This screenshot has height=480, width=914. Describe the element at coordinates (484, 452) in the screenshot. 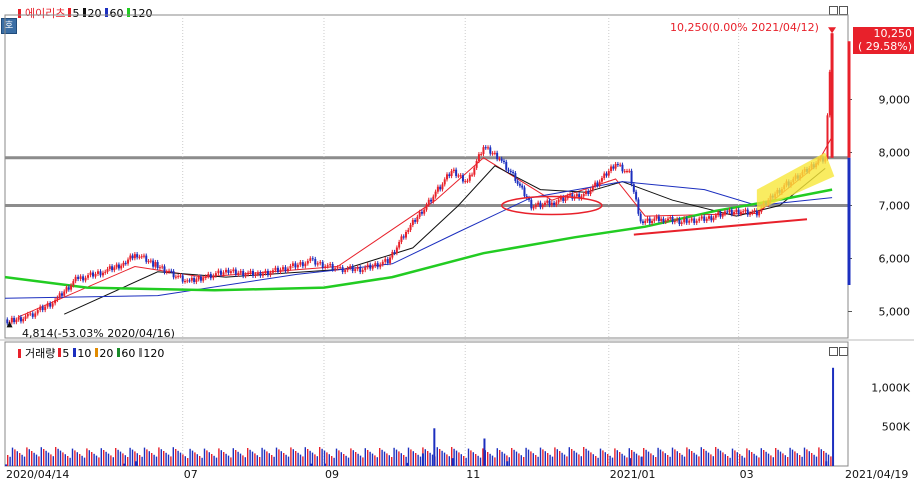

I see `volume-spike` at that location.